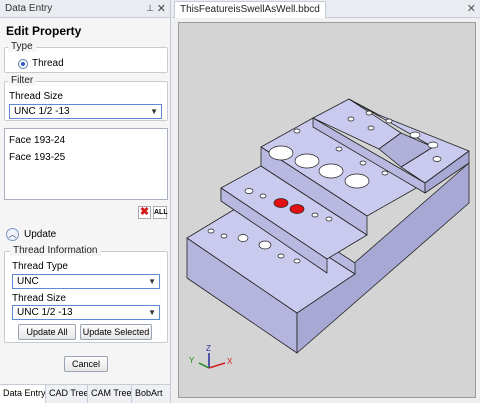 The height and width of the screenshot is (403, 480). Describe the element at coordinates (151, 394) in the screenshot. I see `tab-bobart: BobArt` at that location.